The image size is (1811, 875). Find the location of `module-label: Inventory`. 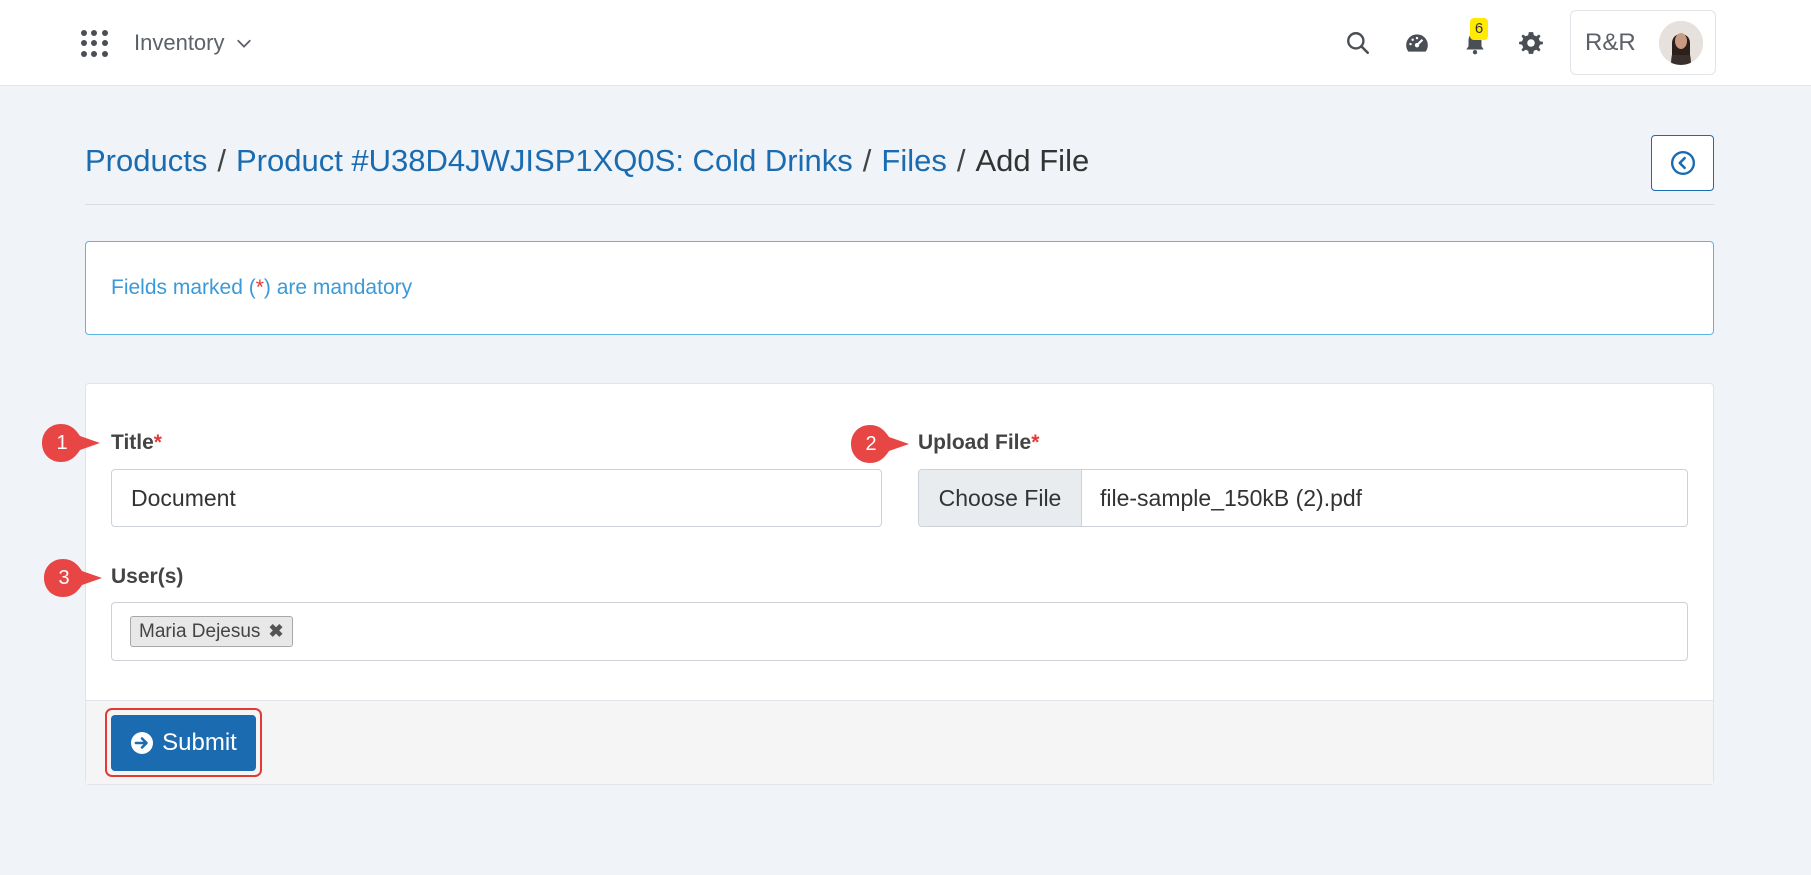

module-label: Inventory is located at coordinates (179, 42).